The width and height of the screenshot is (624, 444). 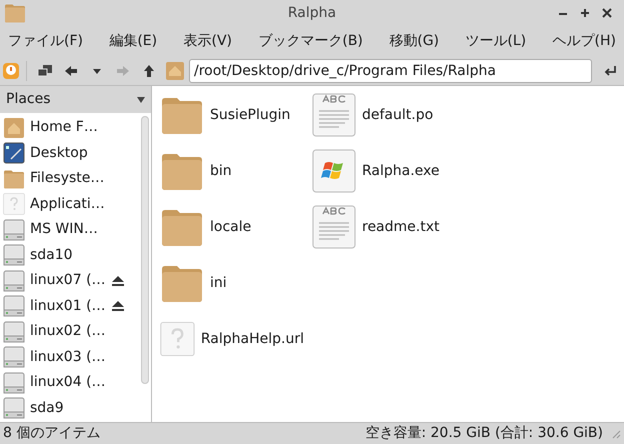 What do you see at coordinates (47, 408) in the screenshot?
I see `place-label: sda9` at bounding box center [47, 408].